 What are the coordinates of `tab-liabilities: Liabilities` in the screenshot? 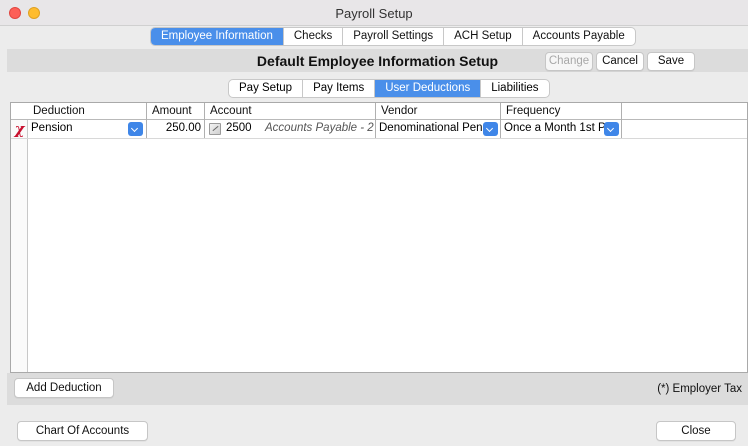 It's located at (514, 88).